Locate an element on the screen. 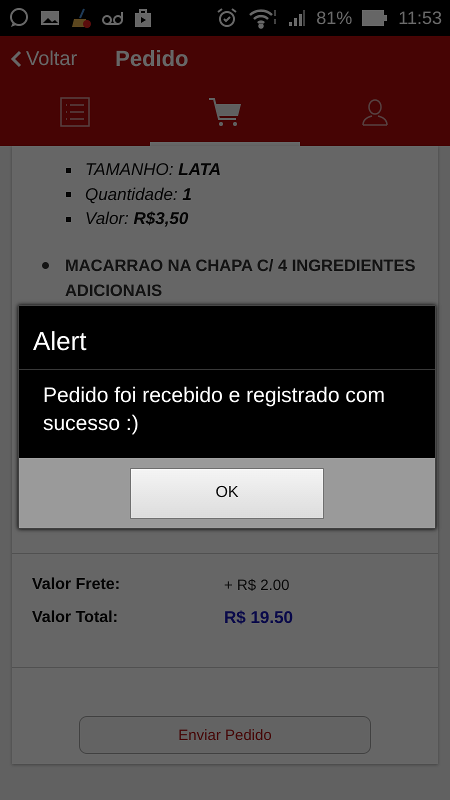  back-link: Voltar is located at coordinates (44, 59).